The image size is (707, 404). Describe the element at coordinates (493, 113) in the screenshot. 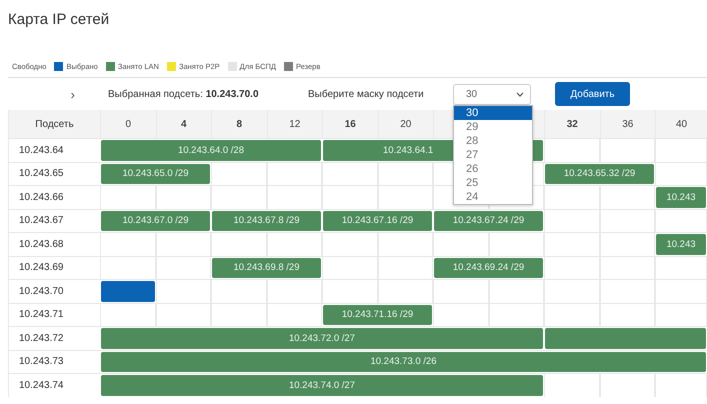

I see `mask-option: 30` at that location.